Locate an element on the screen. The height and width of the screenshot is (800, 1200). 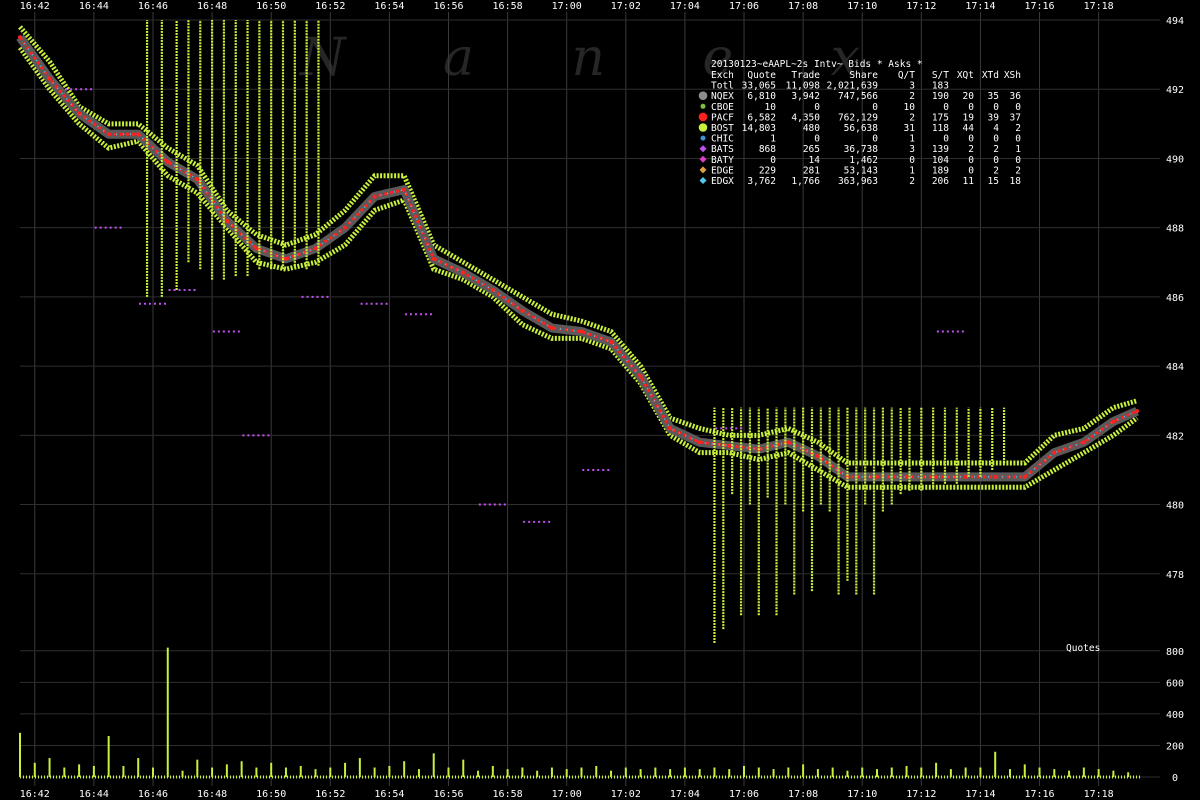
x-tick-label-bottom: 17:00 is located at coordinates (567, 794).